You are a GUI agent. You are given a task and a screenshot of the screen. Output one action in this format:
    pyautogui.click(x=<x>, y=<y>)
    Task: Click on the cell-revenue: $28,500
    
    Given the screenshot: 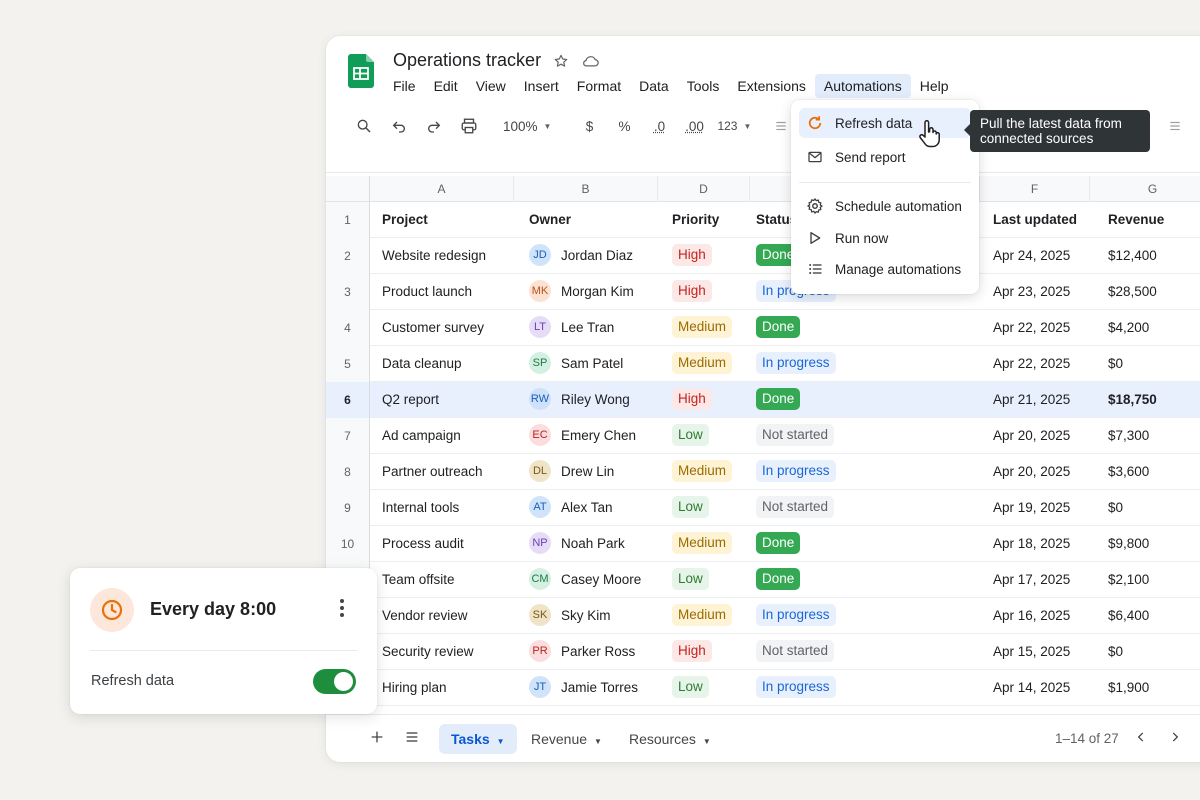 What is the action you would take?
    pyautogui.click(x=1132, y=292)
    